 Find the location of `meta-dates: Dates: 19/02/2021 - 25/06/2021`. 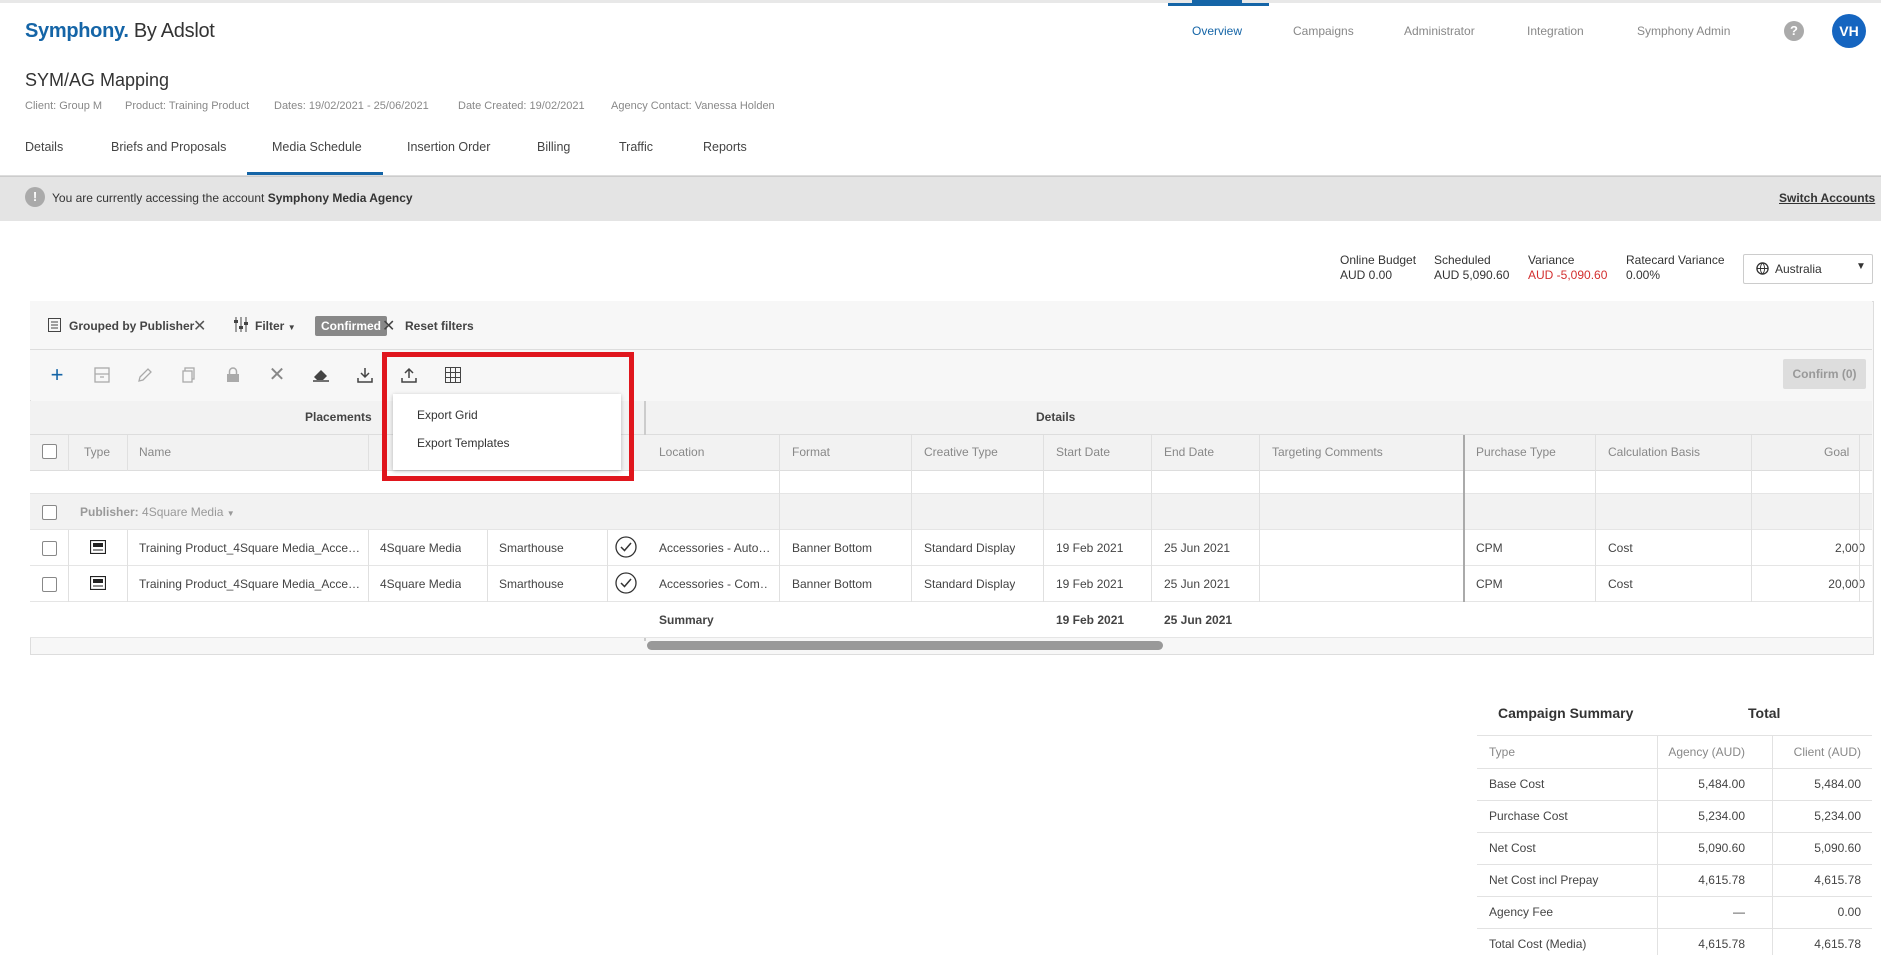

meta-dates: Dates: 19/02/2021 - 25/06/2021 is located at coordinates (351, 106).